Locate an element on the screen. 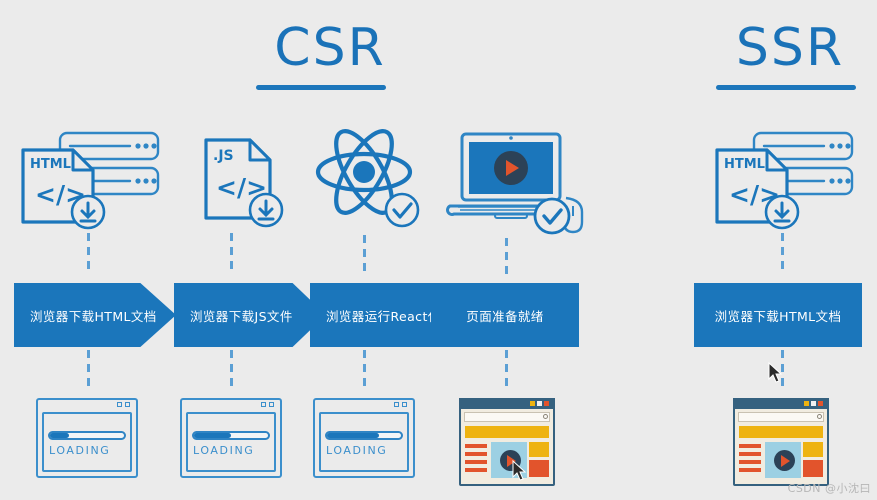  mouse-cursor-csr-page is located at coordinates (520, 473).